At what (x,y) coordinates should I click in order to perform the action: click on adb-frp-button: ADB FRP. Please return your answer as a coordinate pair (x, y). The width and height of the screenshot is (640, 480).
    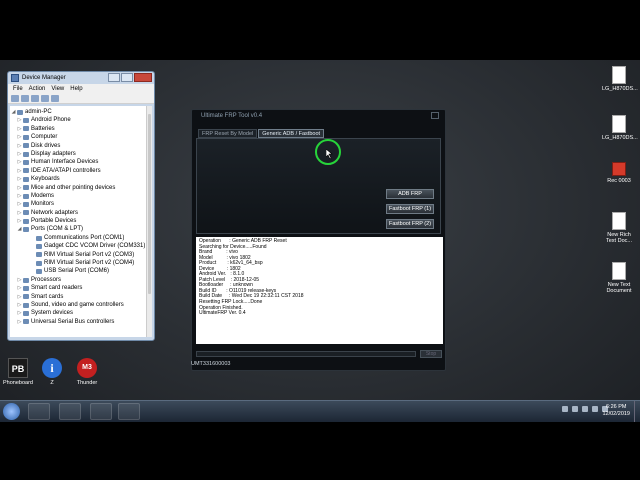
    Looking at the image, I should click on (410, 194).